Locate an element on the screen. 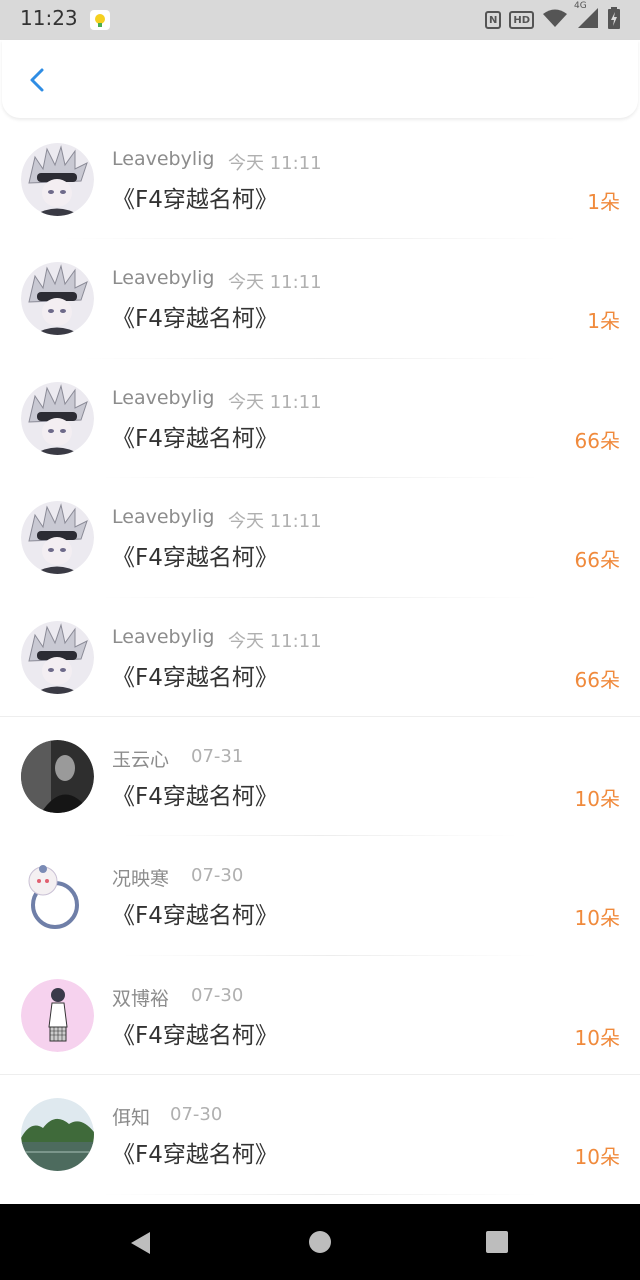  divider is located at coordinates (320, 1194).